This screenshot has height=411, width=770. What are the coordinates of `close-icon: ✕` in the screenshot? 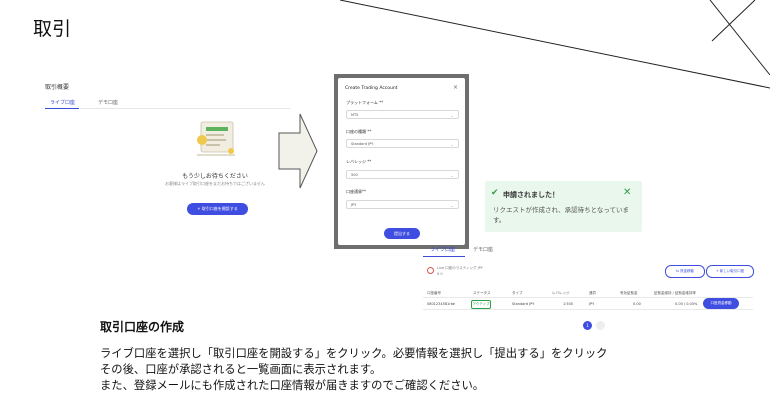 It's located at (627, 192).